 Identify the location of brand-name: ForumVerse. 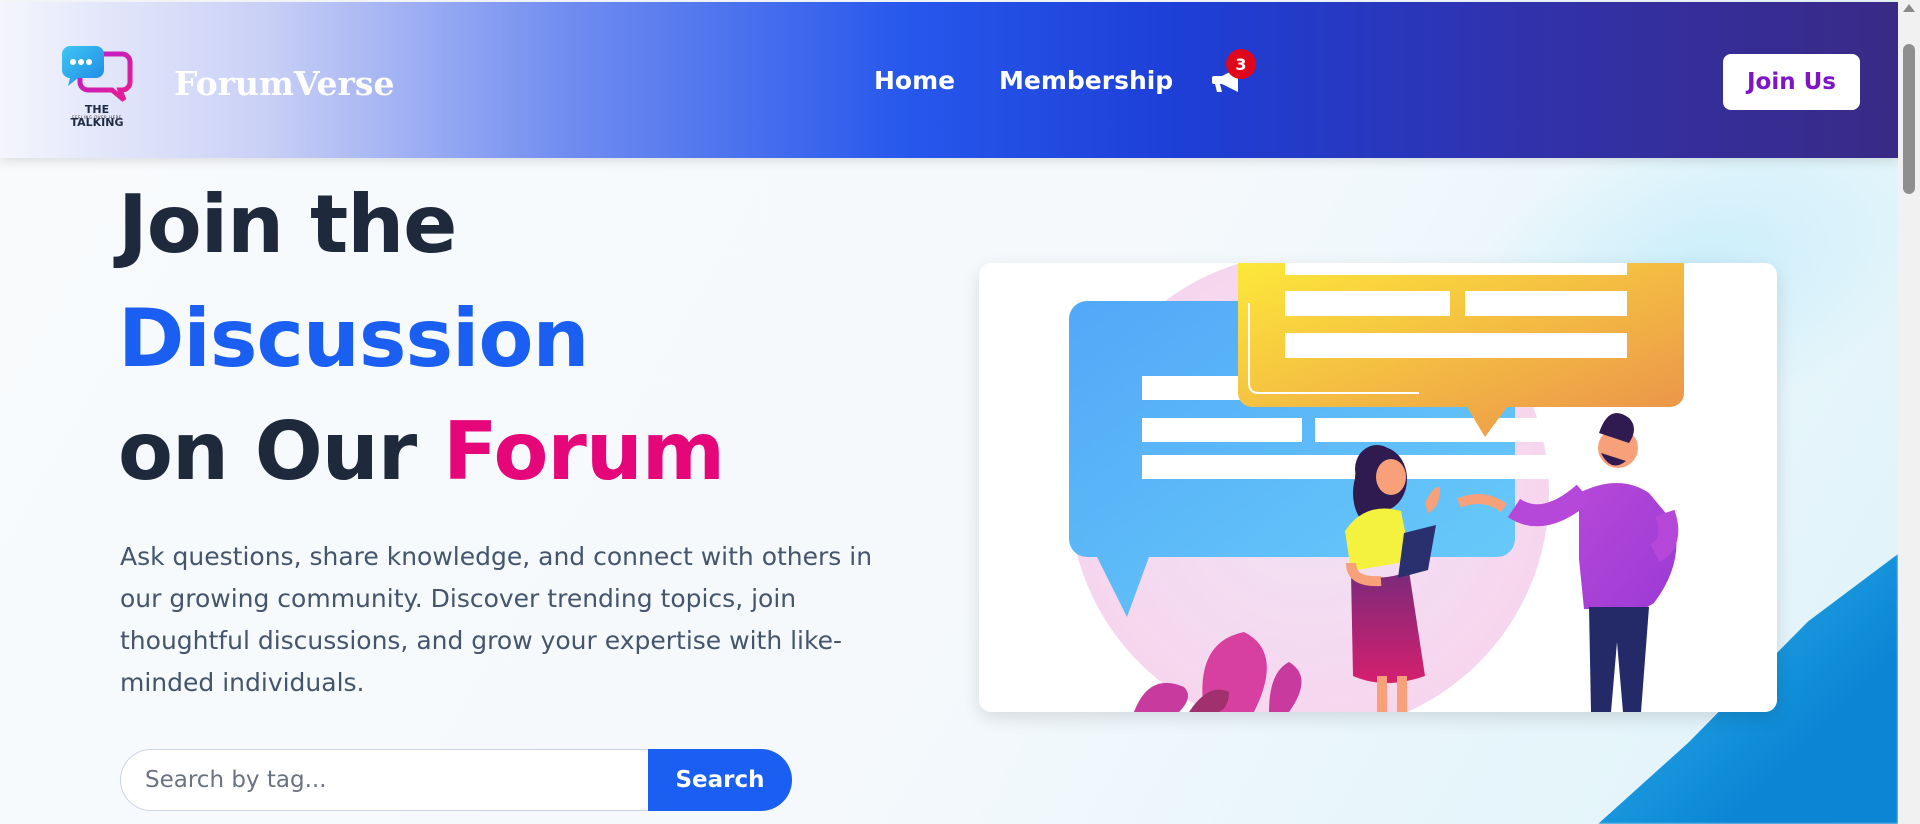
(284, 83).